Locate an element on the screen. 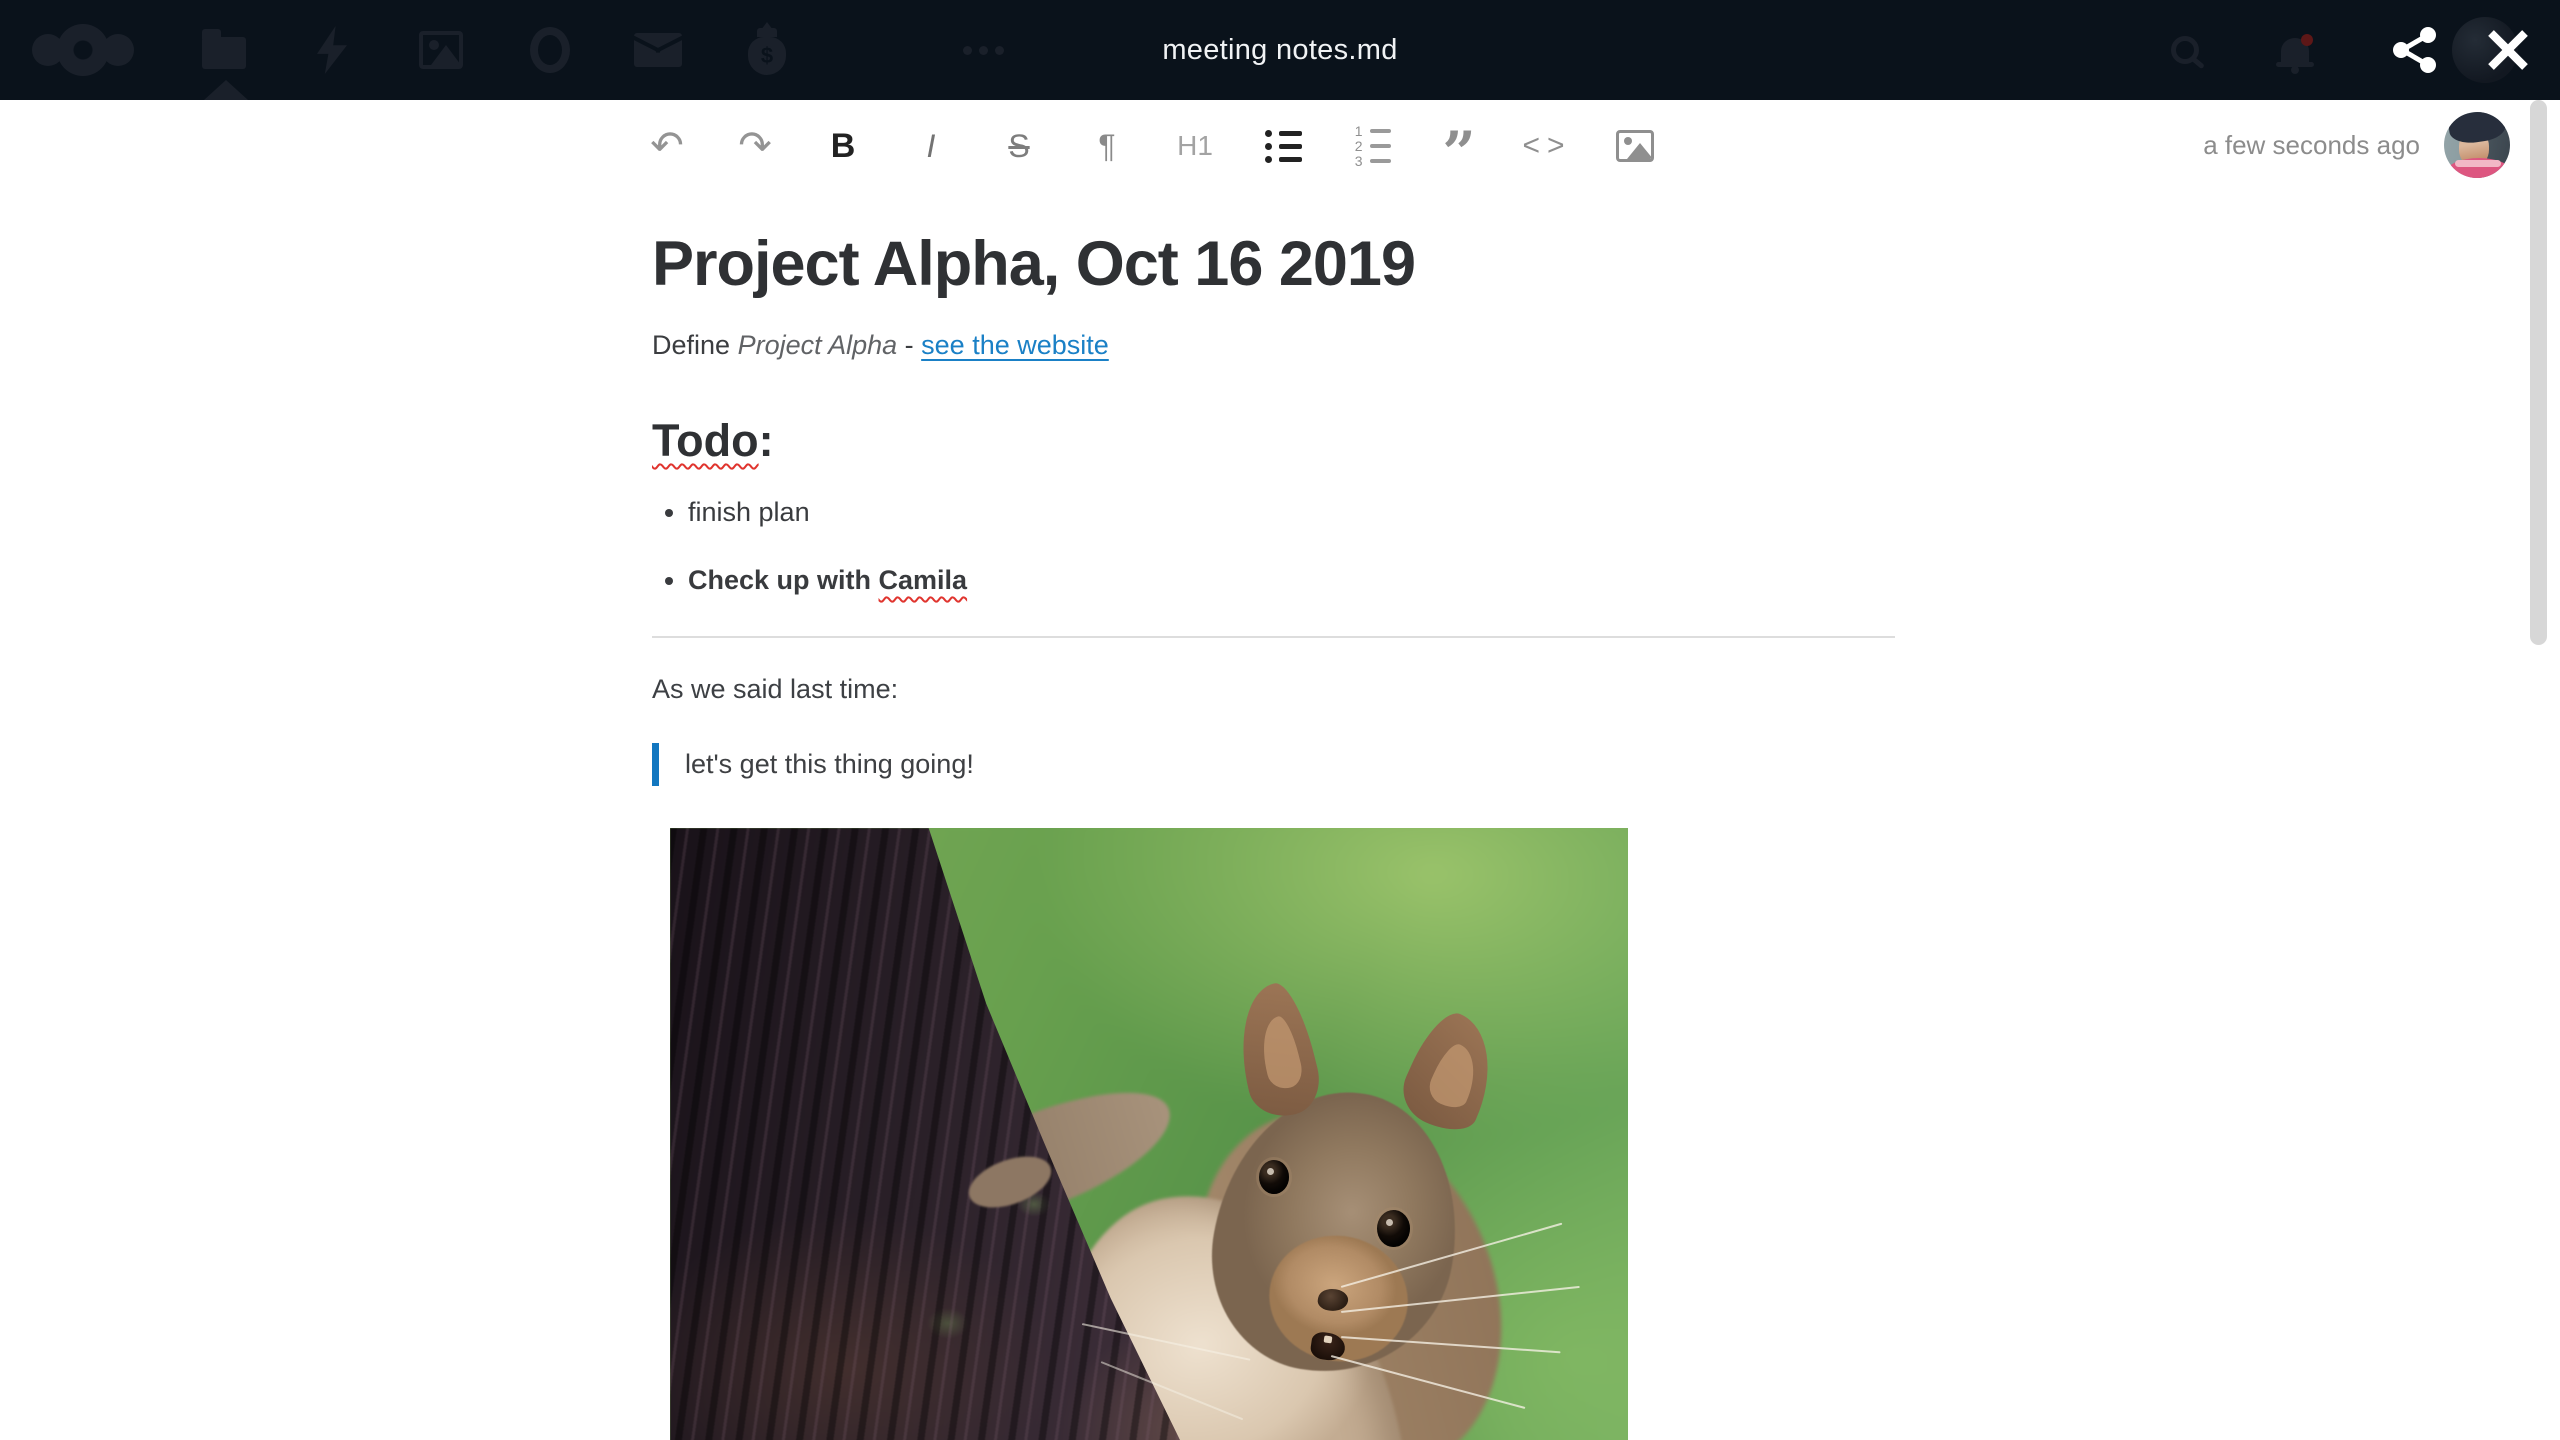  todo-colon: : is located at coordinates (766, 440).